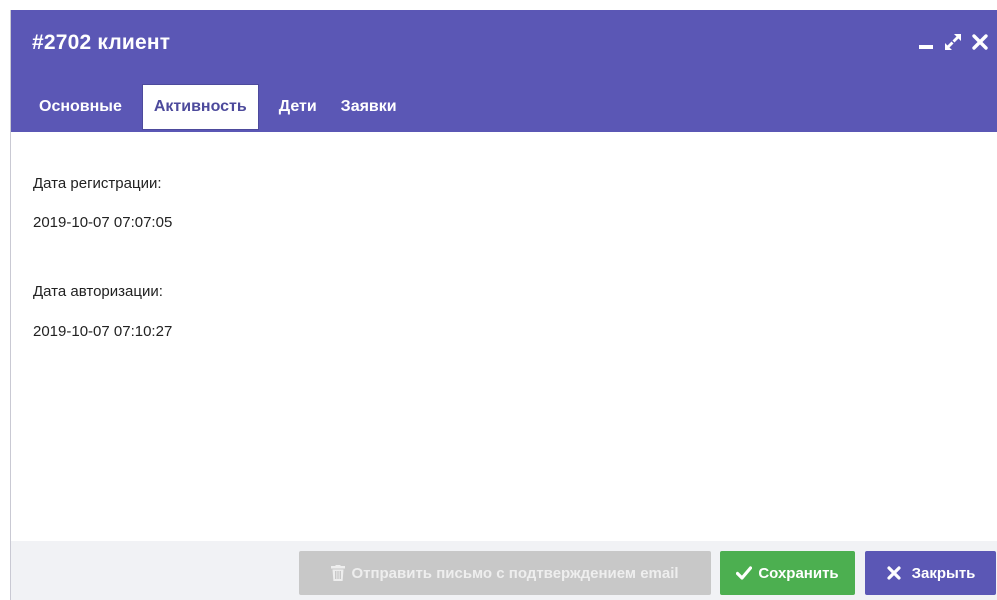 The width and height of the screenshot is (997, 600). What do you see at coordinates (744, 573) in the screenshot?
I see `check-icon` at bounding box center [744, 573].